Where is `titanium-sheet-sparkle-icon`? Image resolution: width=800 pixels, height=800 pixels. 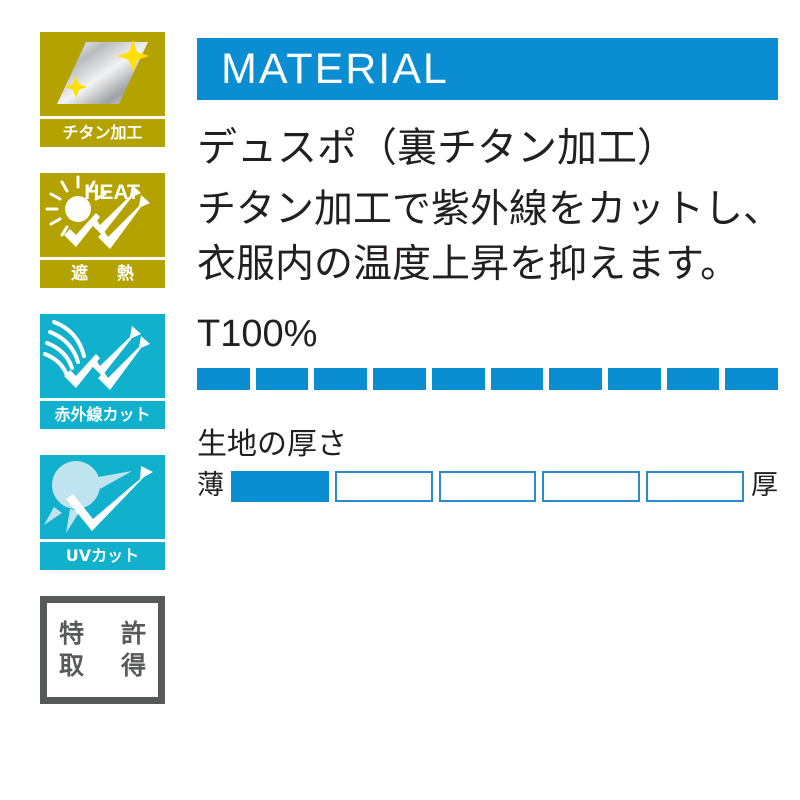 titanium-sheet-sparkle-icon is located at coordinates (102, 74).